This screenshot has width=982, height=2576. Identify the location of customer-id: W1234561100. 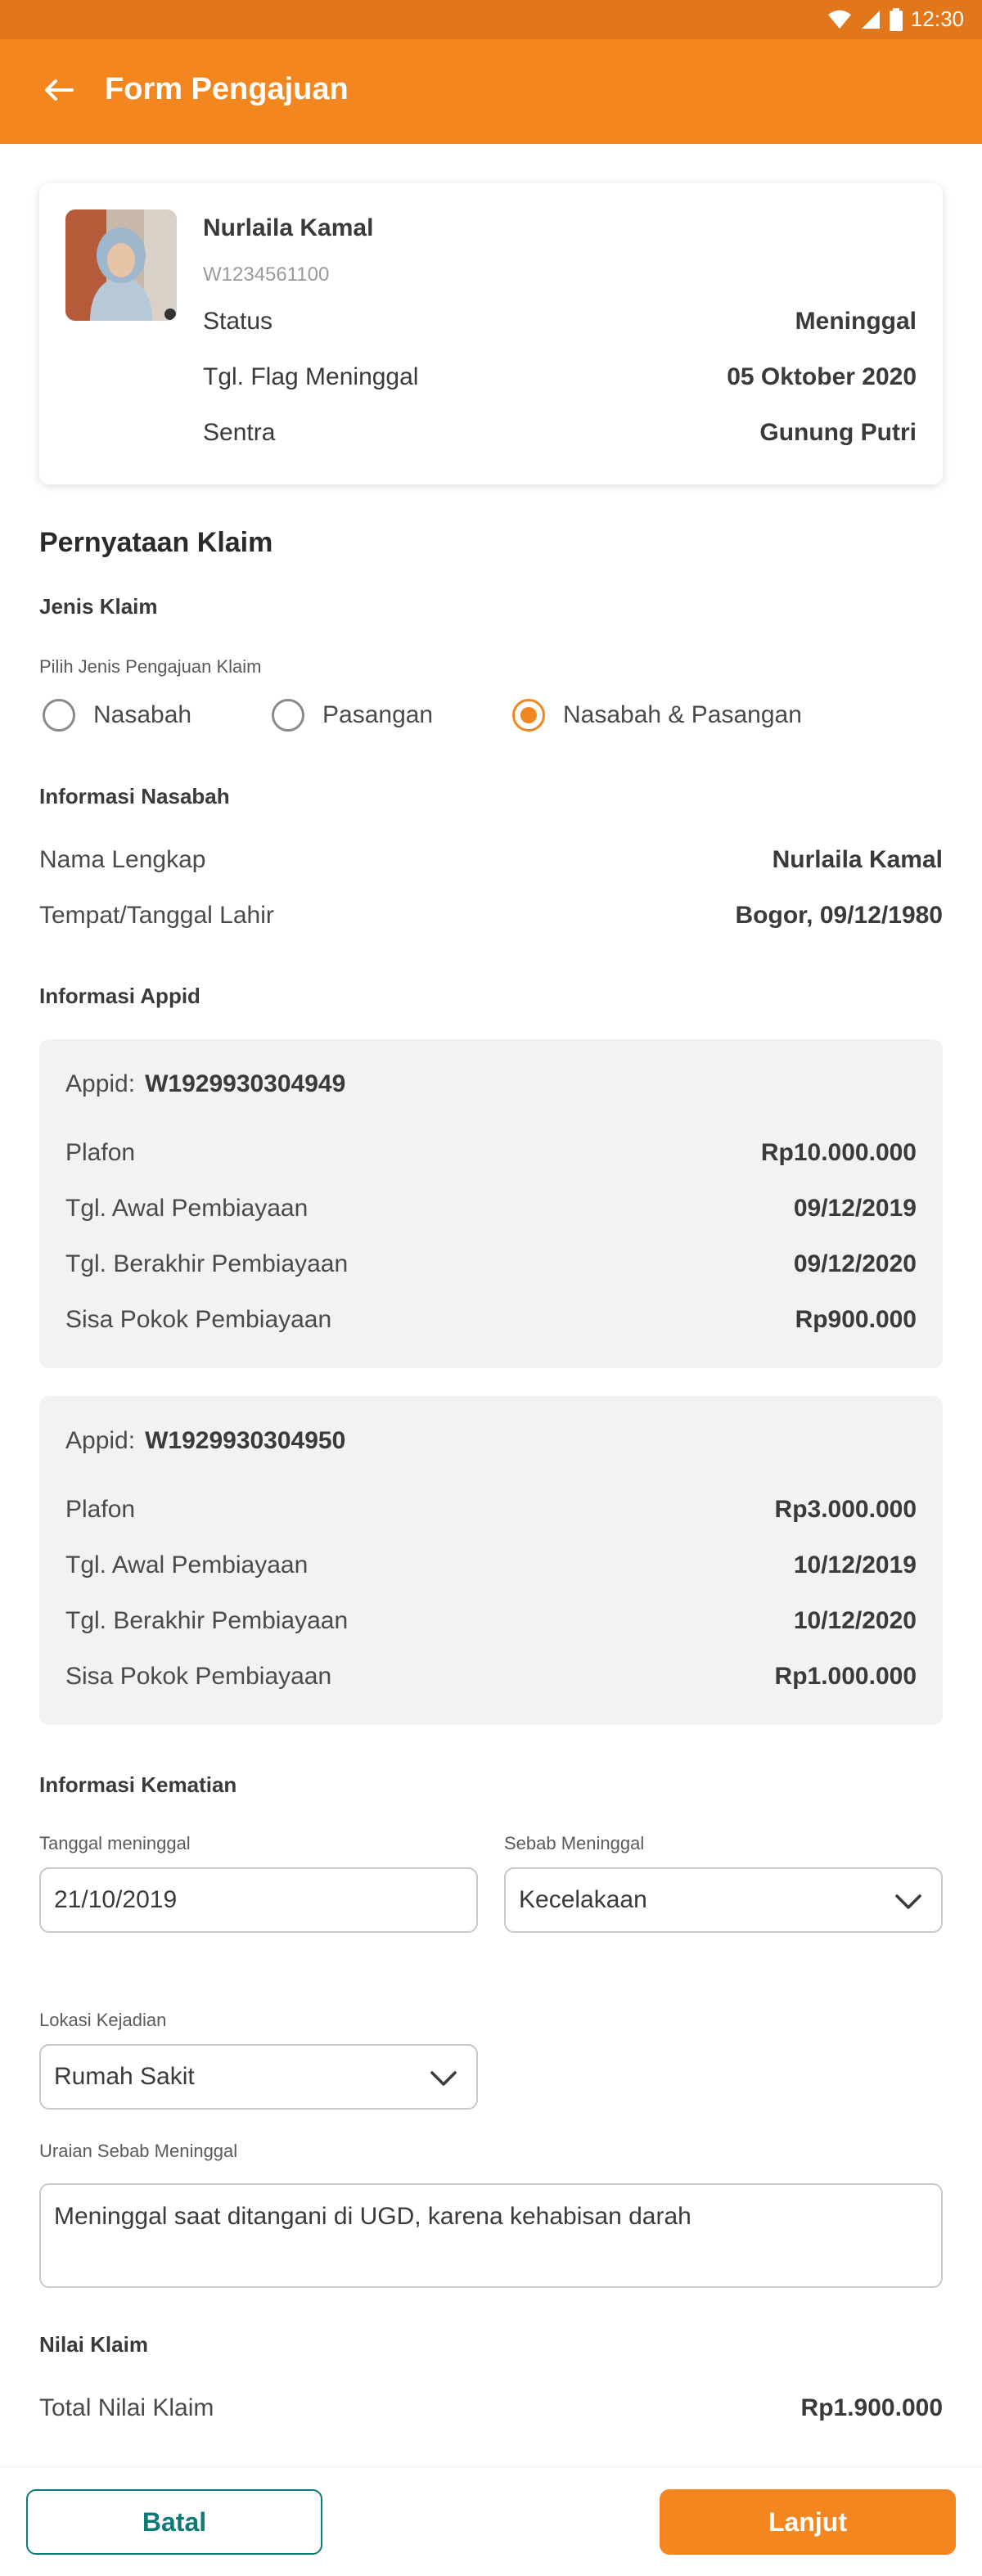
(267, 274).